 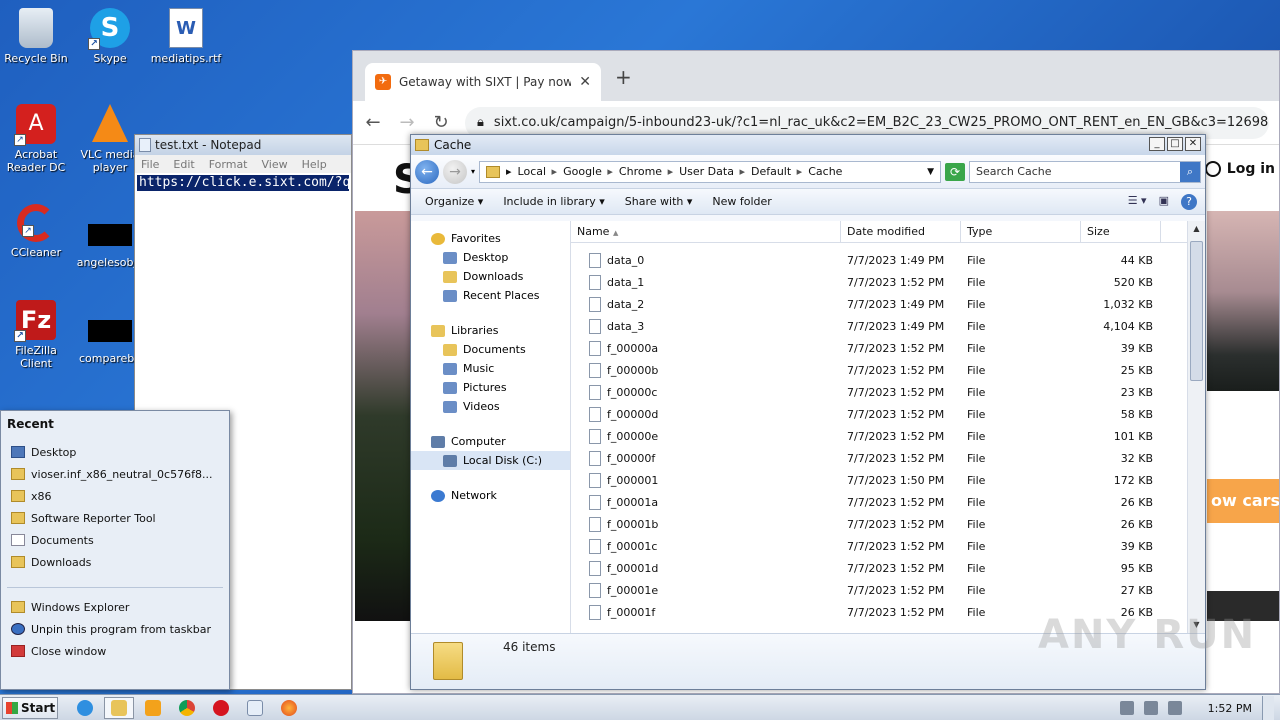 I want to click on file-row: f_00000d 7/7/2023 1:52 PM File 58 KB, so click(x=888, y=414).